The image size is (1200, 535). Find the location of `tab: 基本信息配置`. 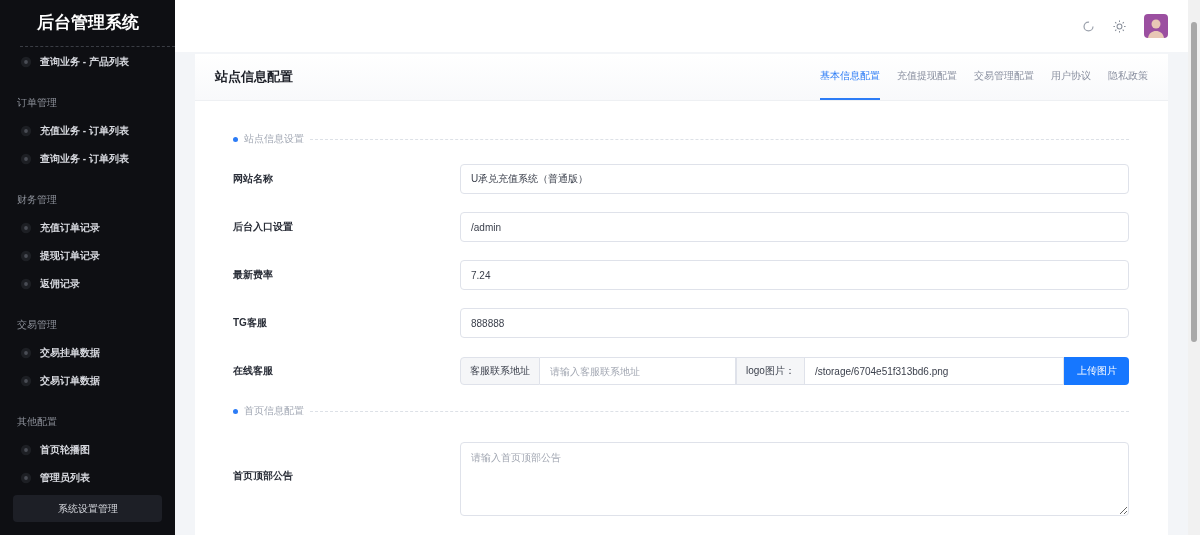

tab: 基本信息配置 is located at coordinates (850, 77).